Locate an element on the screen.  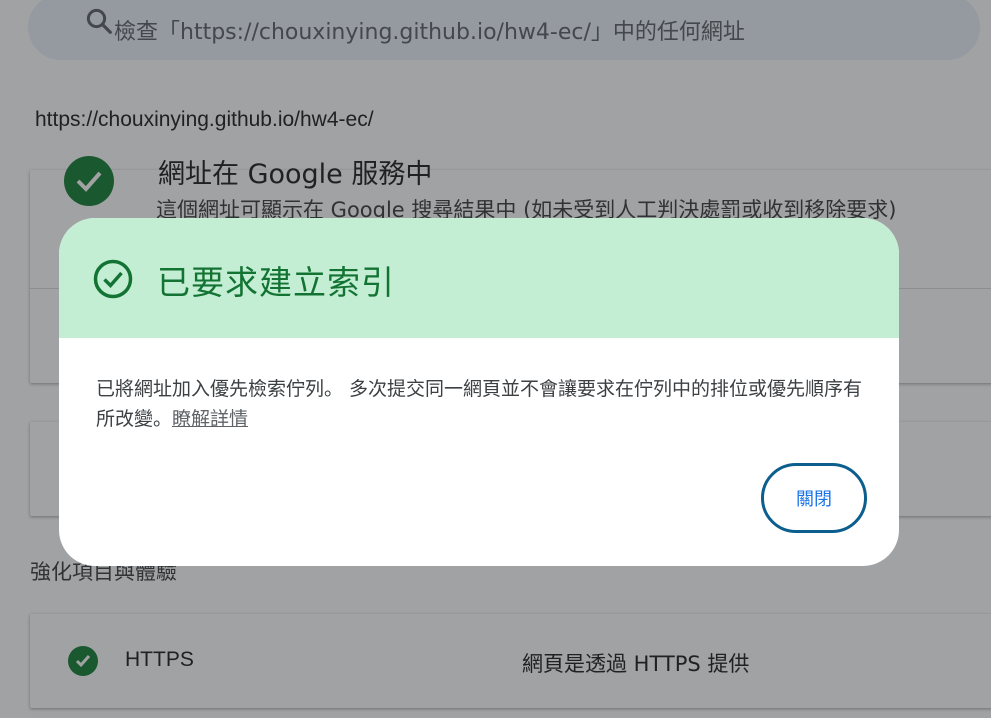
dialog-header: 已要求建立索引 is located at coordinates (479, 278).